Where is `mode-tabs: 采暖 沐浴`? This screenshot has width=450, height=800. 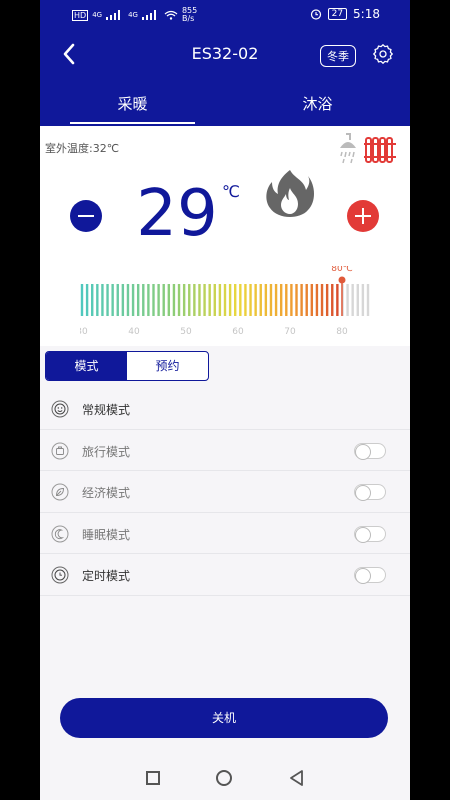
mode-tabs: 采暖 沐浴 is located at coordinates (225, 107).